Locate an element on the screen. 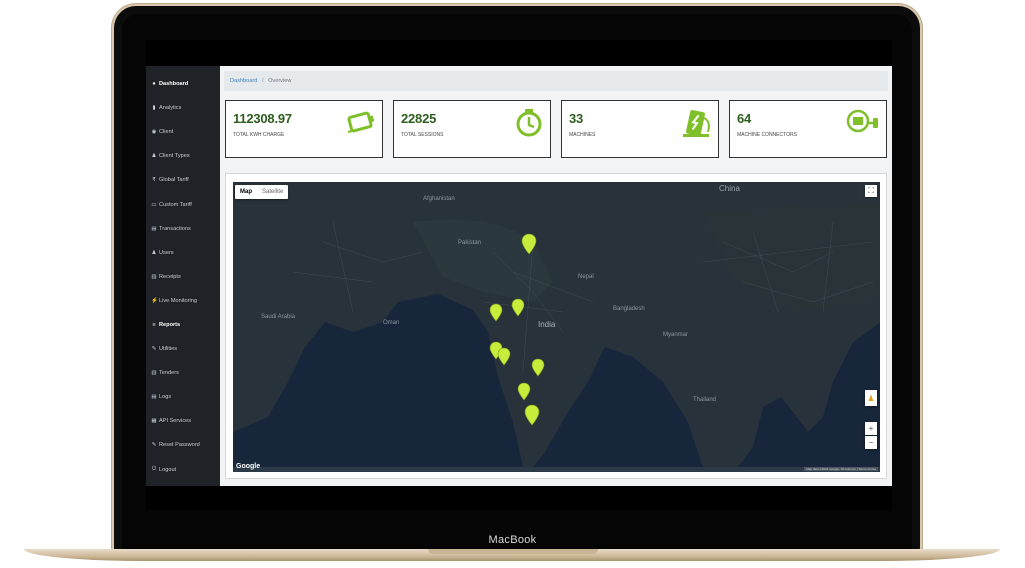  sidebar-item-reports: ≡ Reports is located at coordinates (183, 325).